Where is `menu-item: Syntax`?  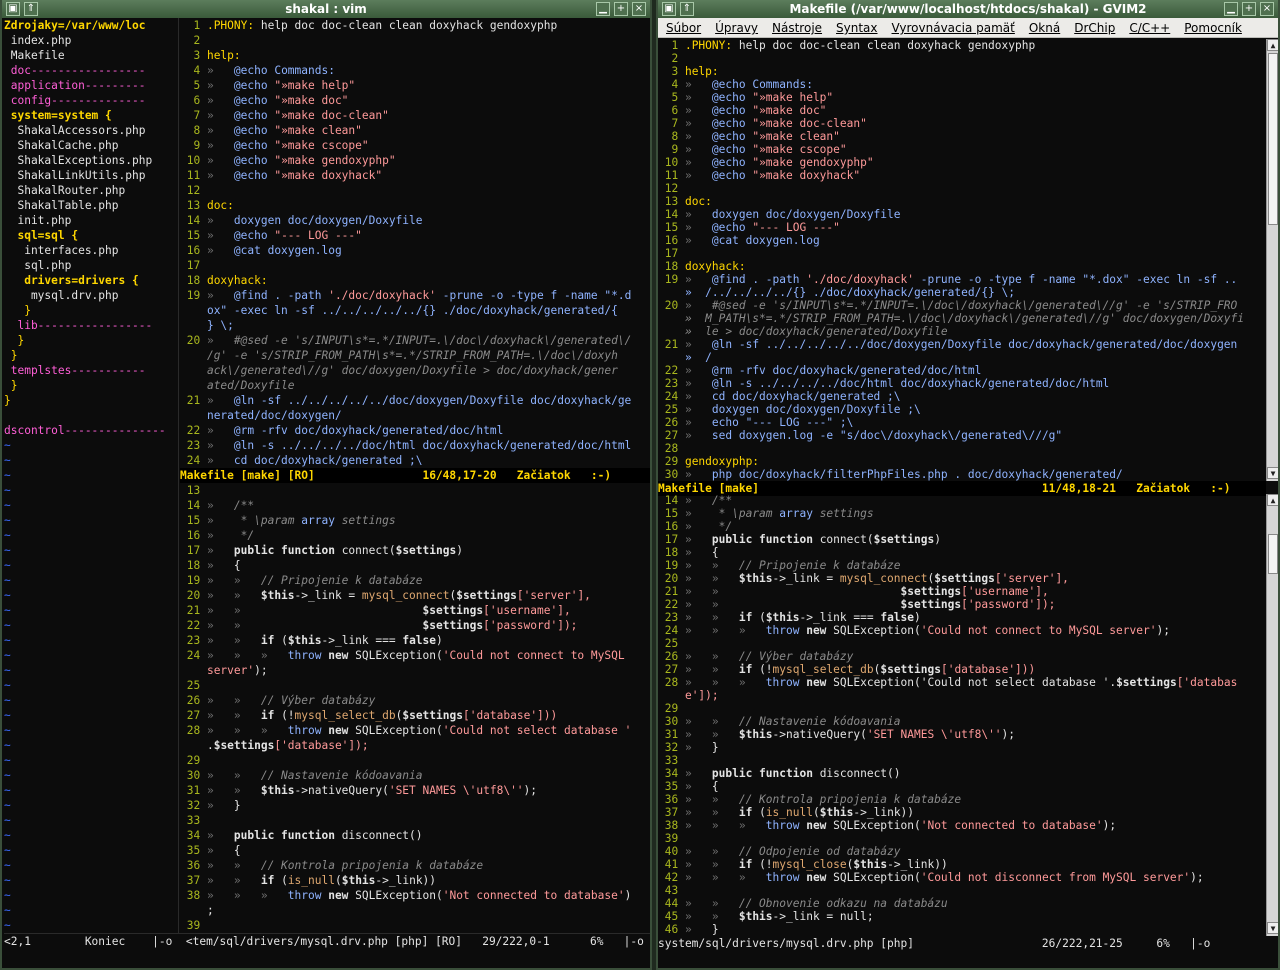
menu-item: Syntax is located at coordinates (856, 28).